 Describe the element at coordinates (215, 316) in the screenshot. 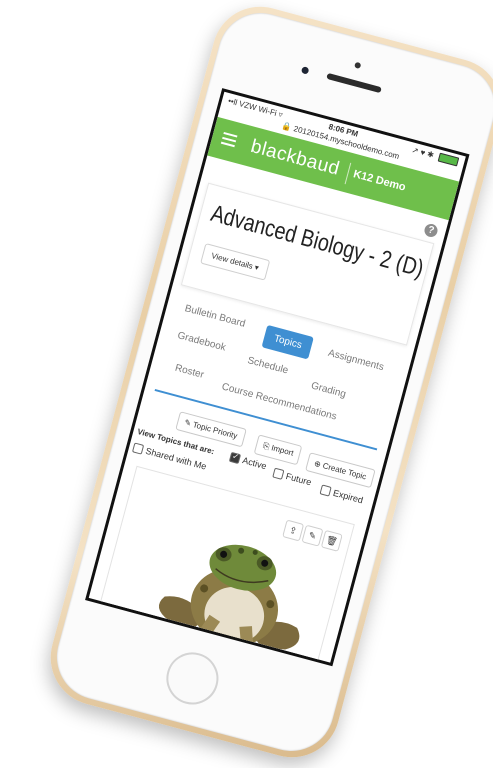

I see `tab-bulletin-board: Bulletin Board` at that location.